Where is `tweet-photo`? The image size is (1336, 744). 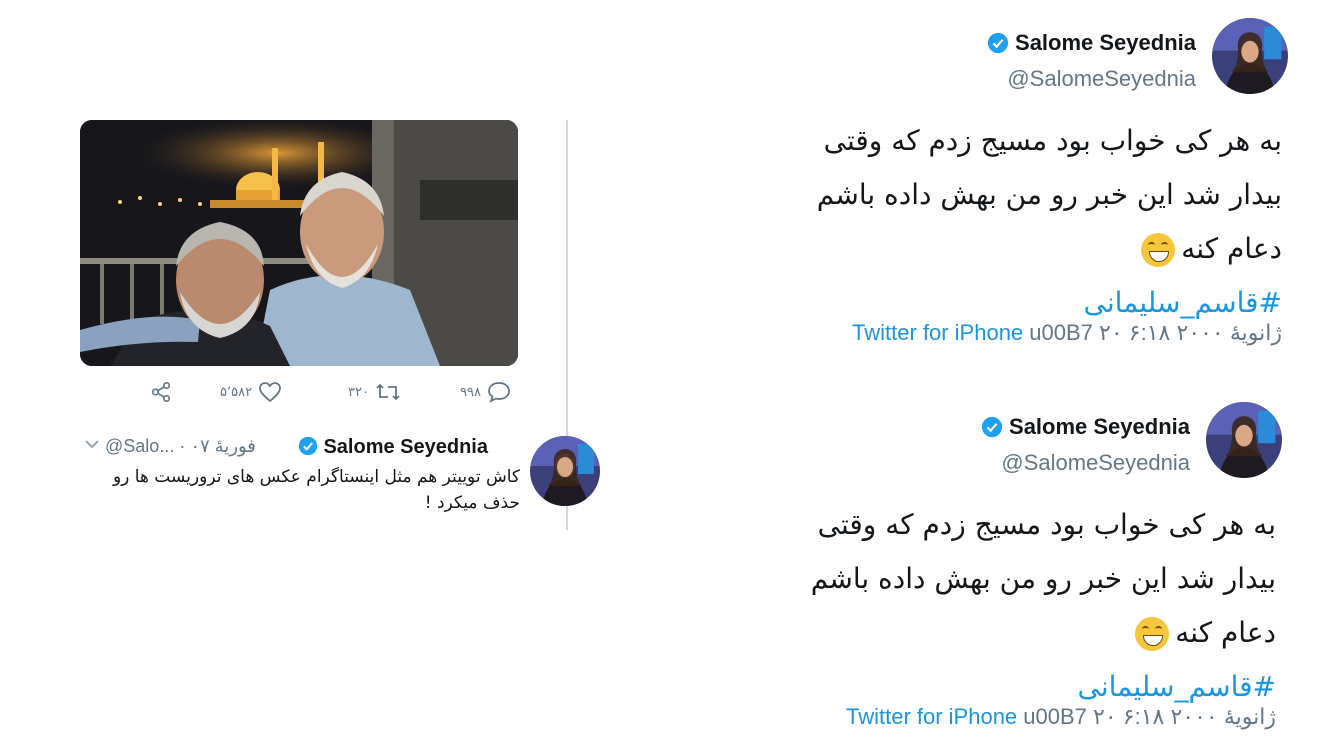
tweet-photo is located at coordinates (299, 243).